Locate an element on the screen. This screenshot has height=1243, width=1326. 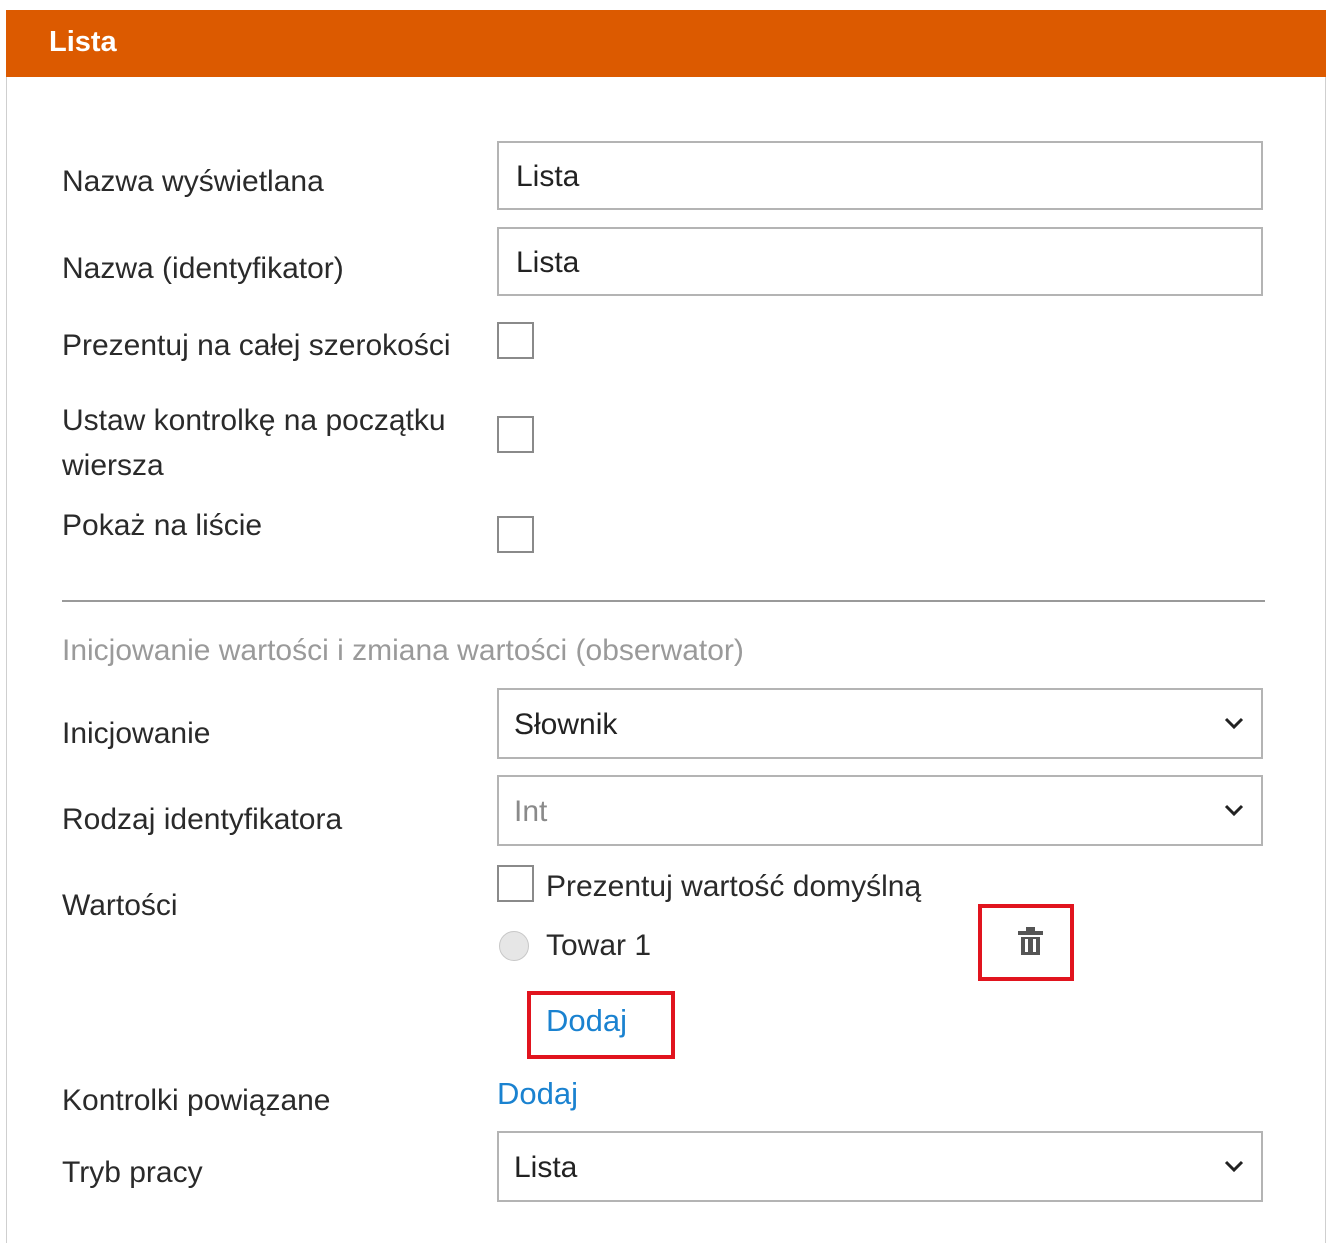
values-label: Wartości is located at coordinates (120, 905).